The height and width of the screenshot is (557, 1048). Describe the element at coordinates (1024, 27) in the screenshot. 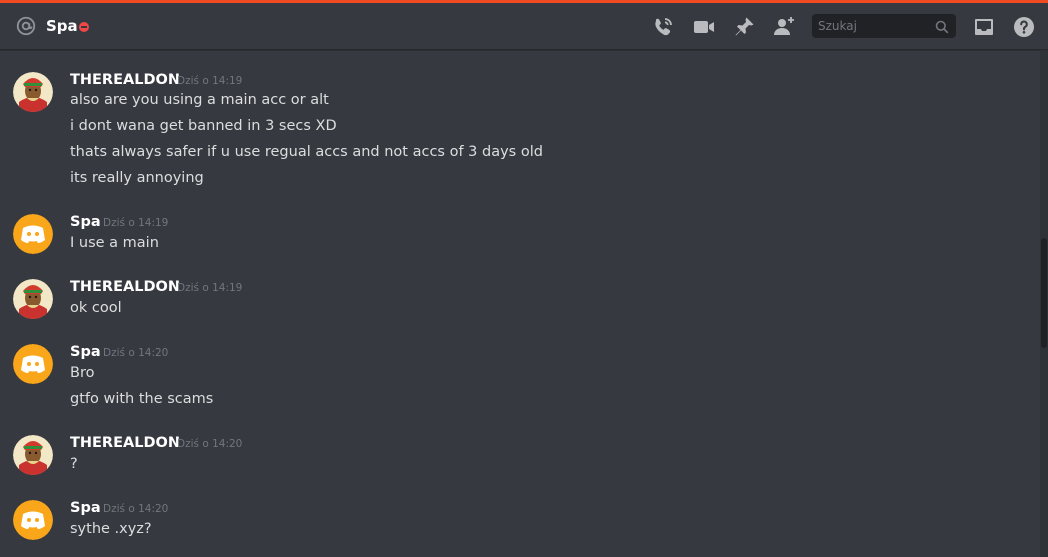

I see `help-icon` at that location.